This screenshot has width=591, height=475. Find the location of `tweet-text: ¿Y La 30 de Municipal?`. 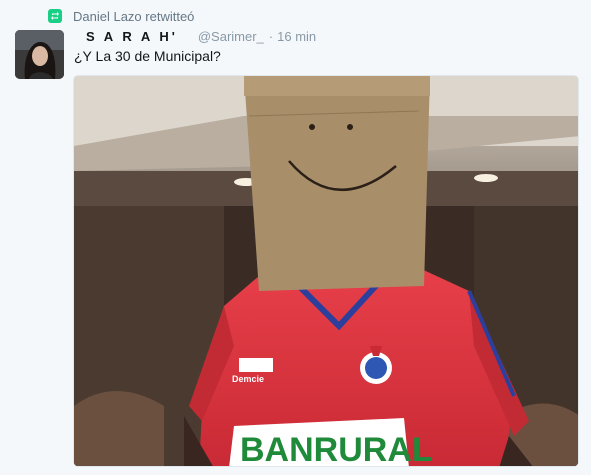

tweet-text: ¿Y La 30 de Municipal? is located at coordinates (147, 56).